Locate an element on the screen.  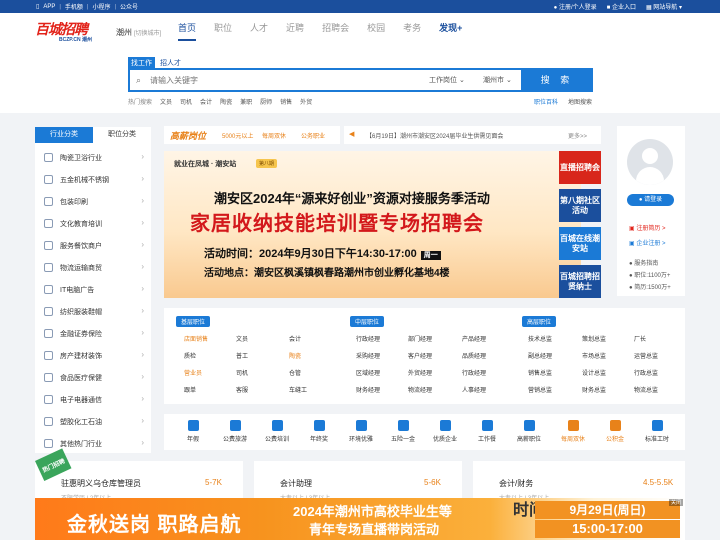
sidebar-item: 包装印刷 › is located at coordinates (93, 202).